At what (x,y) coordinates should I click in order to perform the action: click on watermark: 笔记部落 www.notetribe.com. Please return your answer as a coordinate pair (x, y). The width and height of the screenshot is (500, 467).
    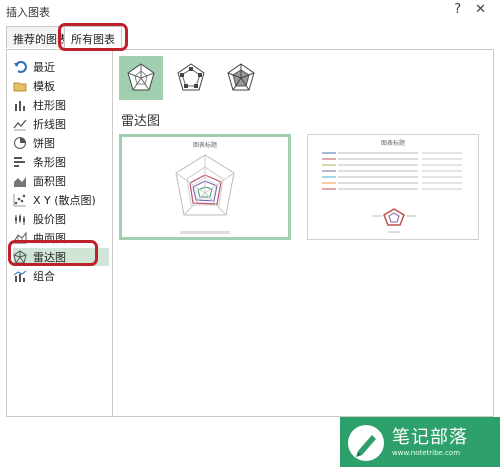
    Looking at the image, I should click on (420, 442).